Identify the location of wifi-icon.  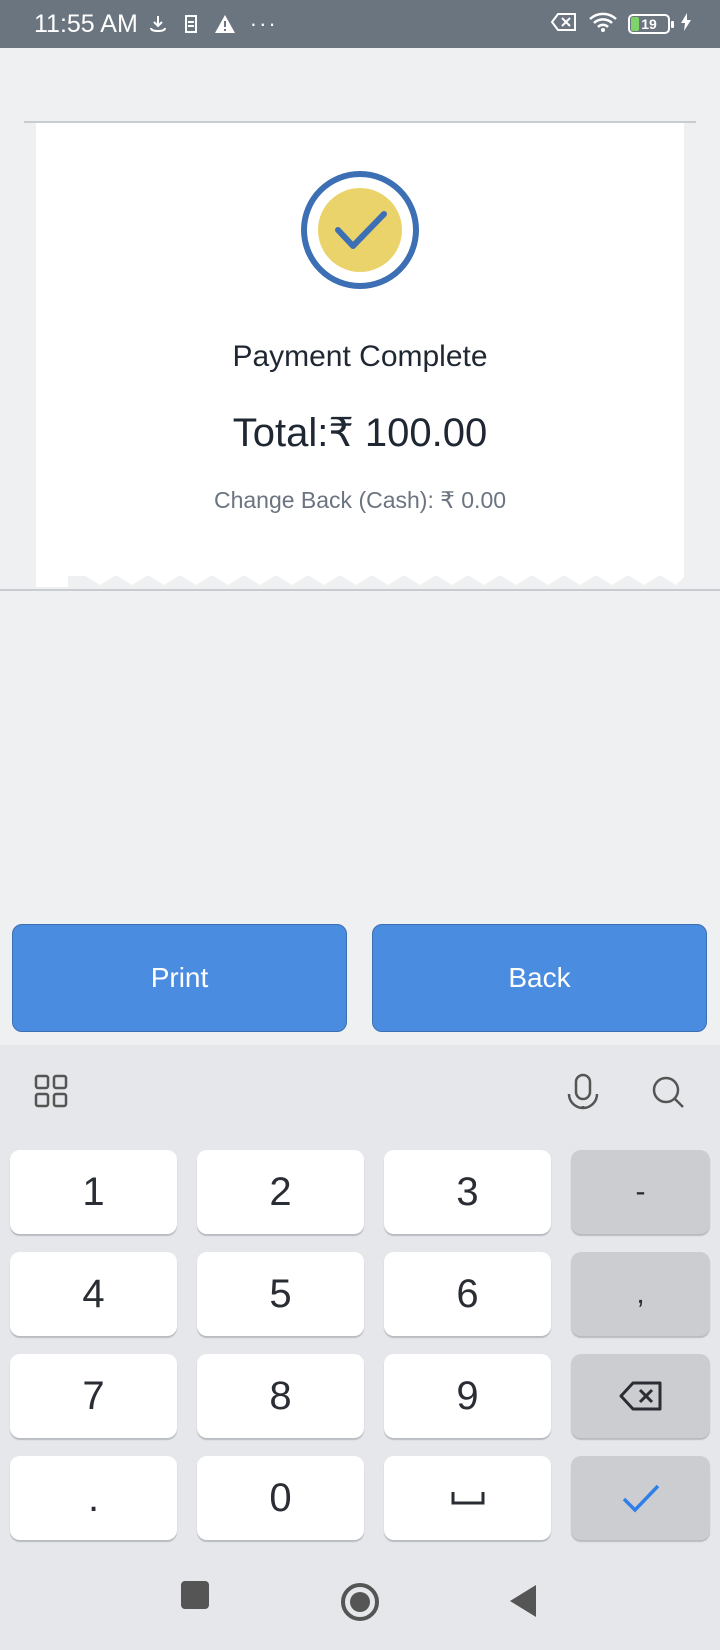
(603, 24).